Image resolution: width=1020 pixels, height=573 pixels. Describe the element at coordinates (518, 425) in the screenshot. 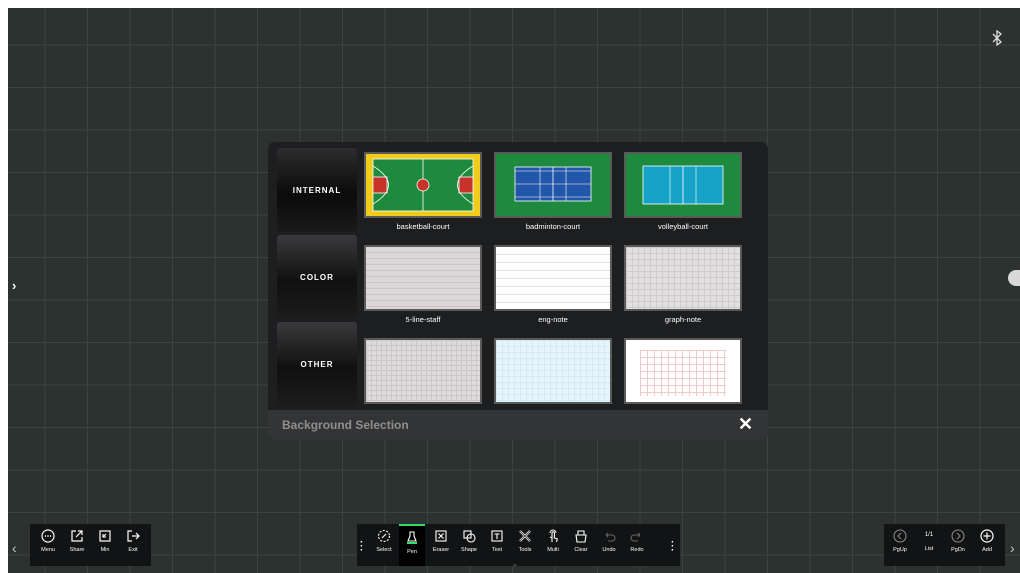

I see `dialog-footer: Background Selection ✕` at that location.